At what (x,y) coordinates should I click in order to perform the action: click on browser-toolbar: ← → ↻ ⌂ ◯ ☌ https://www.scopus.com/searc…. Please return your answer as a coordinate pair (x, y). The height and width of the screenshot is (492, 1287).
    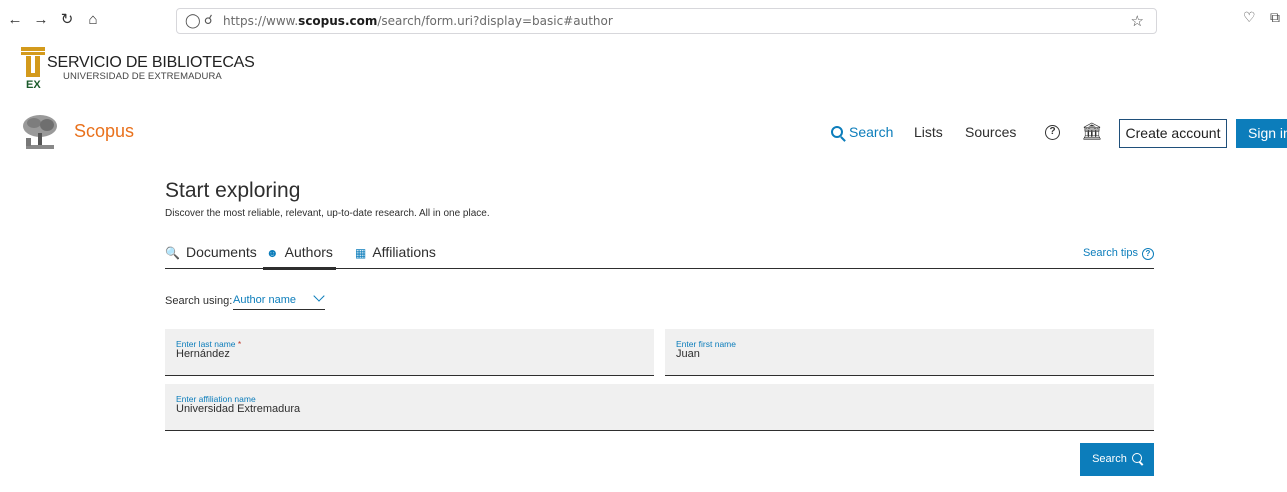
    Looking at the image, I should click on (643, 20).